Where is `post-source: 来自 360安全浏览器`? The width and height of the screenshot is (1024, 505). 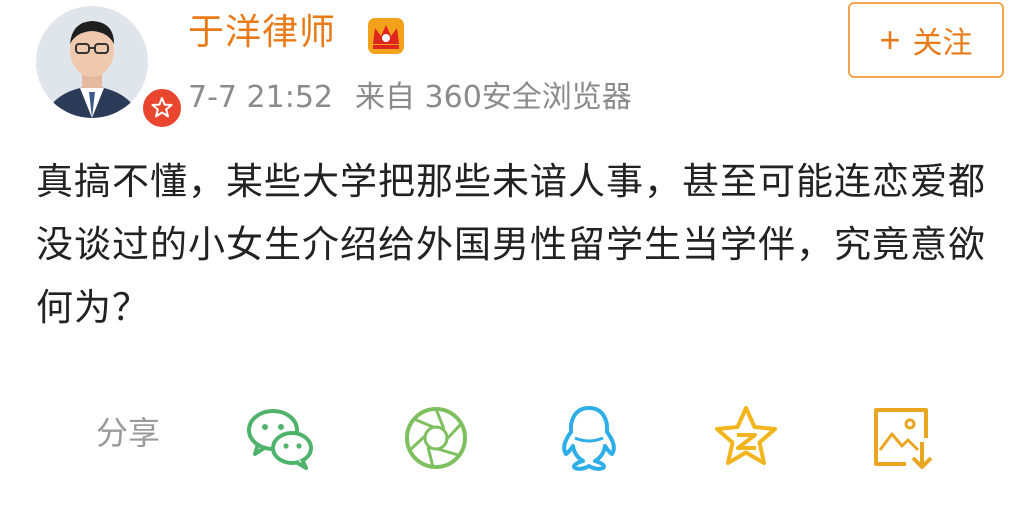
post-source: 来自 360安全浏览器 is located at coordinates (493, 97).